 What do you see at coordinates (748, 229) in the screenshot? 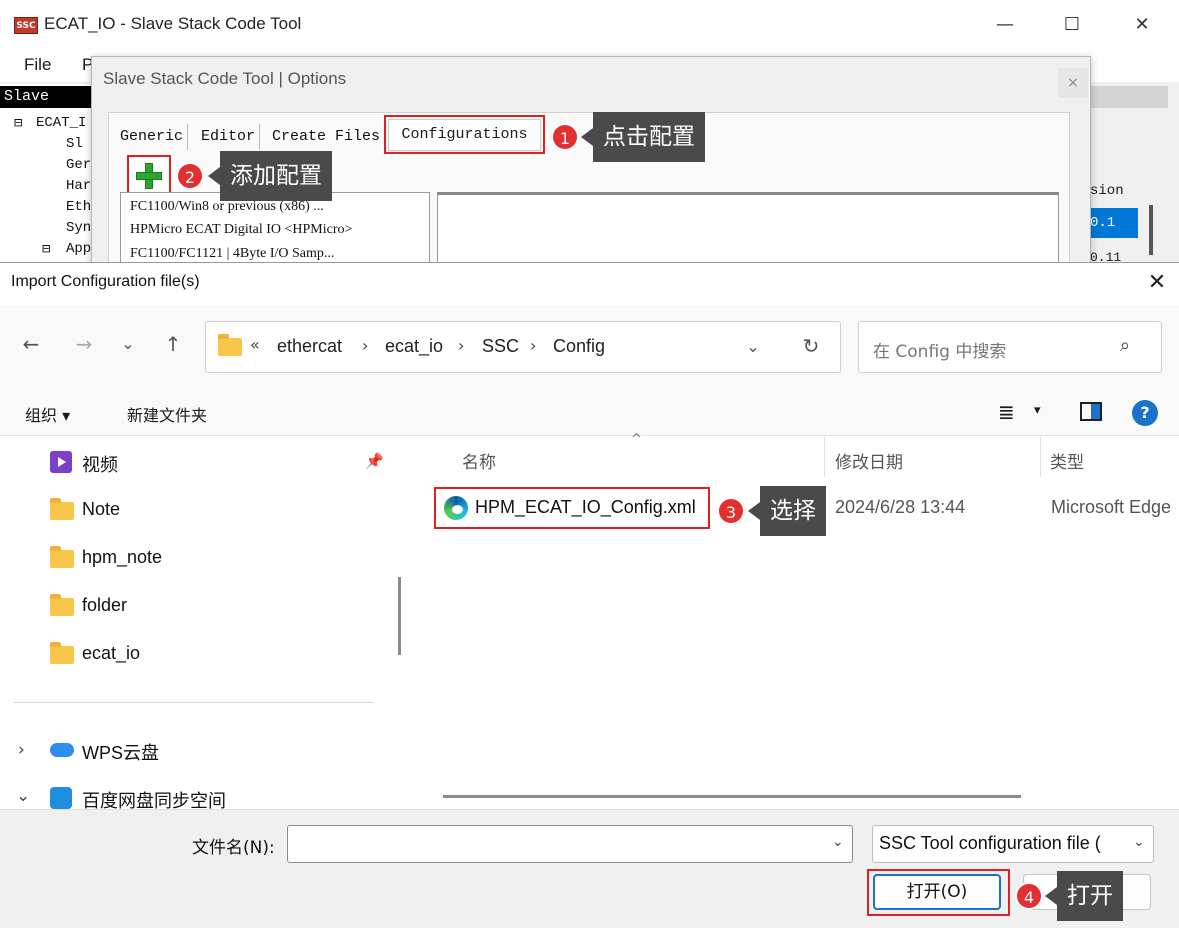
I see `configuration-detail-panel` at bounding box center [748, 229].